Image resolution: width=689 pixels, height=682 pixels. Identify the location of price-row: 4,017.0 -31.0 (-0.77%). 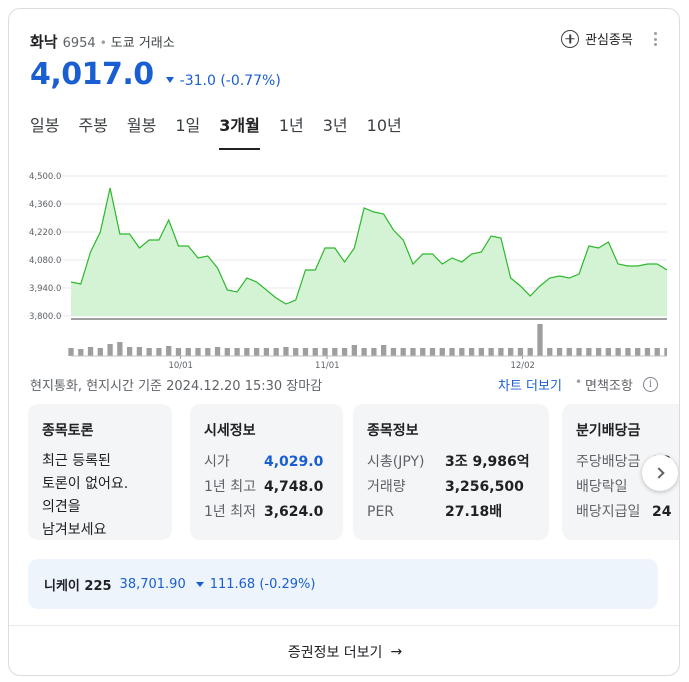
(155, 74).